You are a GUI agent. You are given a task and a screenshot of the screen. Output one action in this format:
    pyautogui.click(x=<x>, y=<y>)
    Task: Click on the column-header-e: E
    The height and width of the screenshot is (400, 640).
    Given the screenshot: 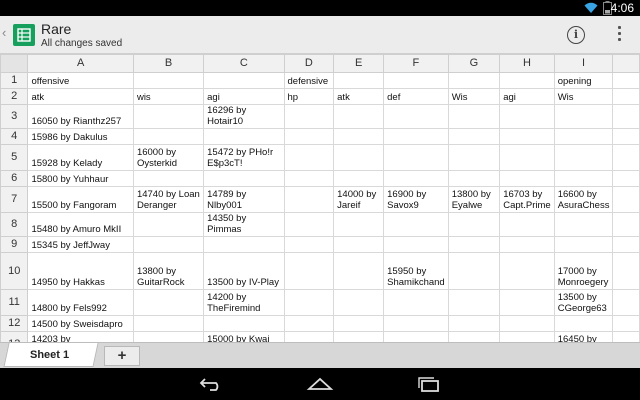 What is the action you would take?
    pyautogui.click(x=359, y=63)
    